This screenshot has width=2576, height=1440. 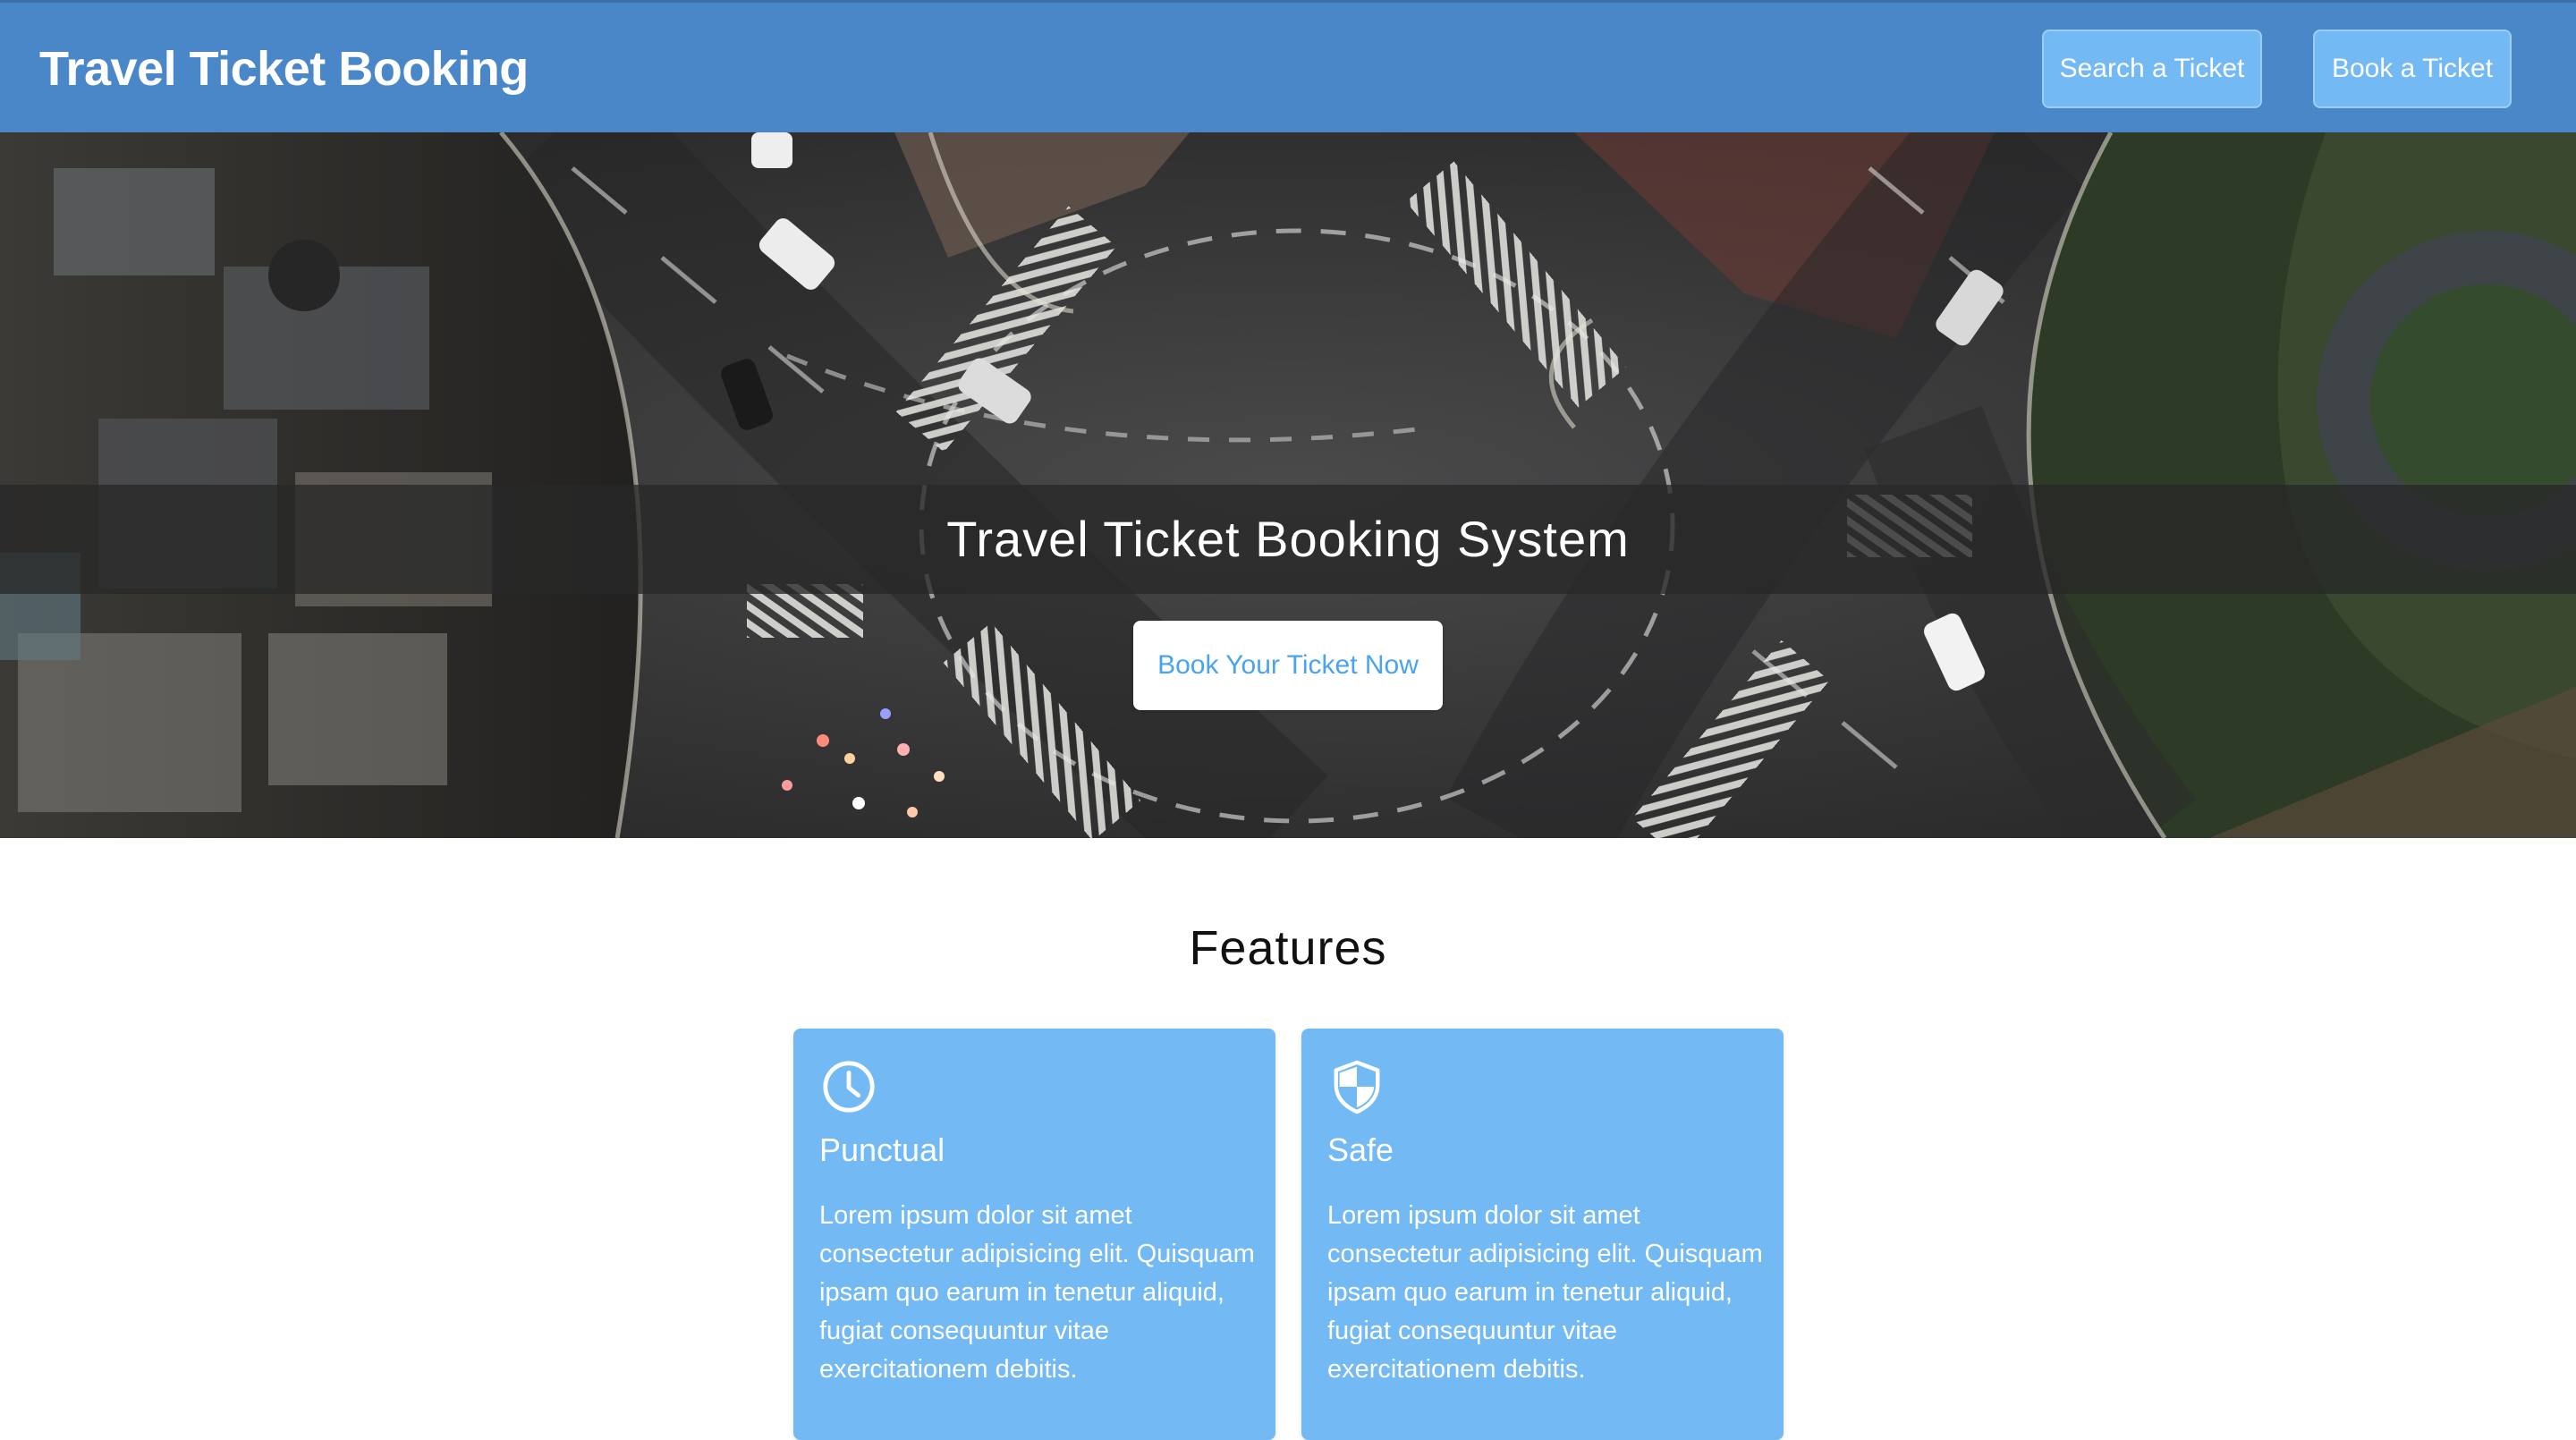 I want to click on book-ticket-button: Book a Ticket, so click(x=2412, y=69).